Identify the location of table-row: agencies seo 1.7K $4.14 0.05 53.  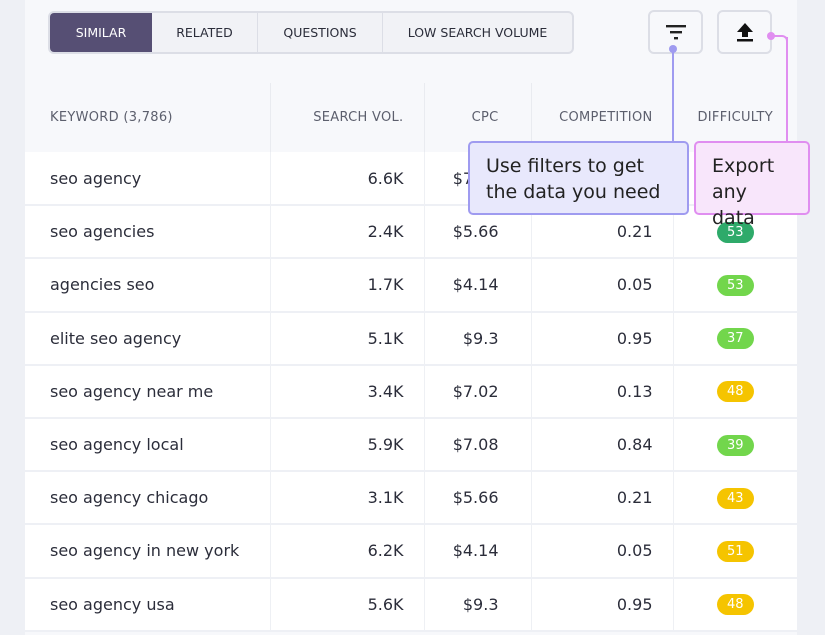
(411, 285).